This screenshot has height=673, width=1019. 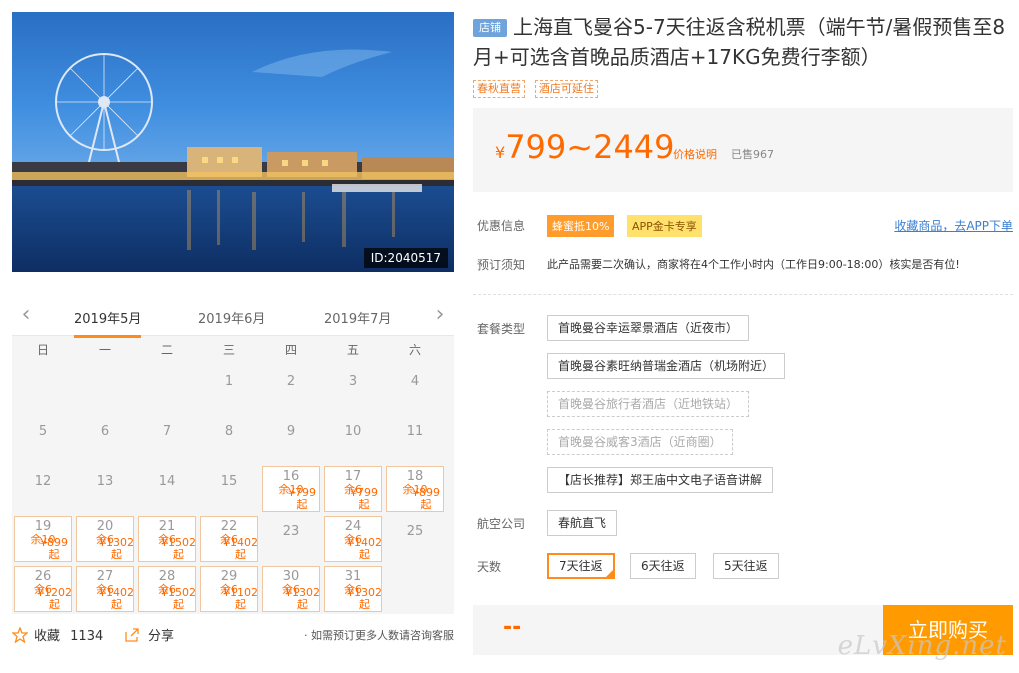 I want to click on day-number: 3, so click(x=353, y=381).